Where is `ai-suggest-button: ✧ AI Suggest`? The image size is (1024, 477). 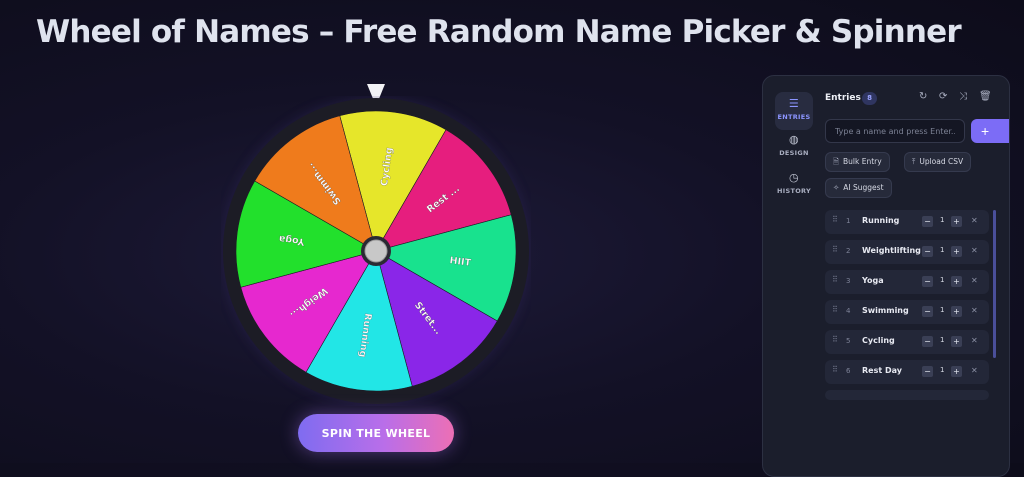 ai-suggest-button: ✧ AI Suggest is located at coordinates (858, 188).